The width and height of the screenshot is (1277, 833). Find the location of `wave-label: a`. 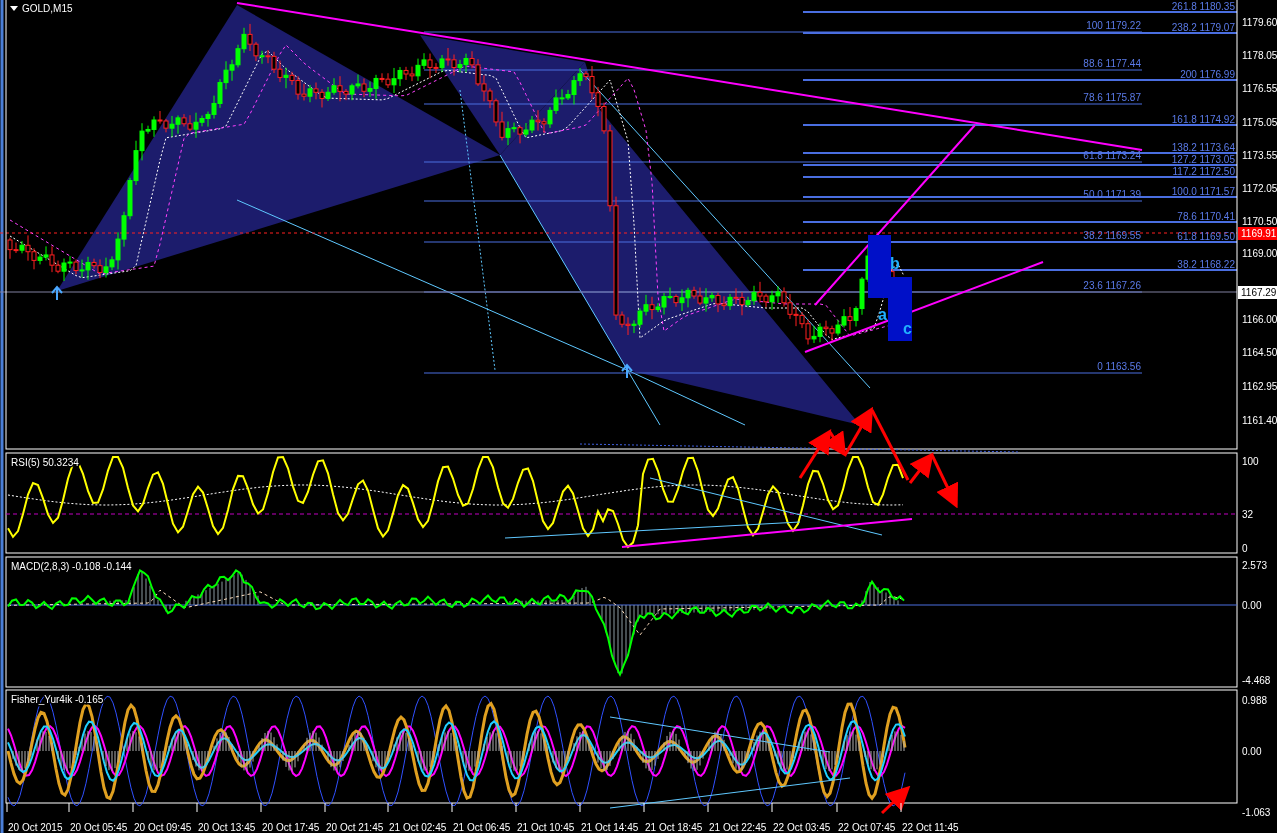

wave-label: a is located at coordinates (882, 314).